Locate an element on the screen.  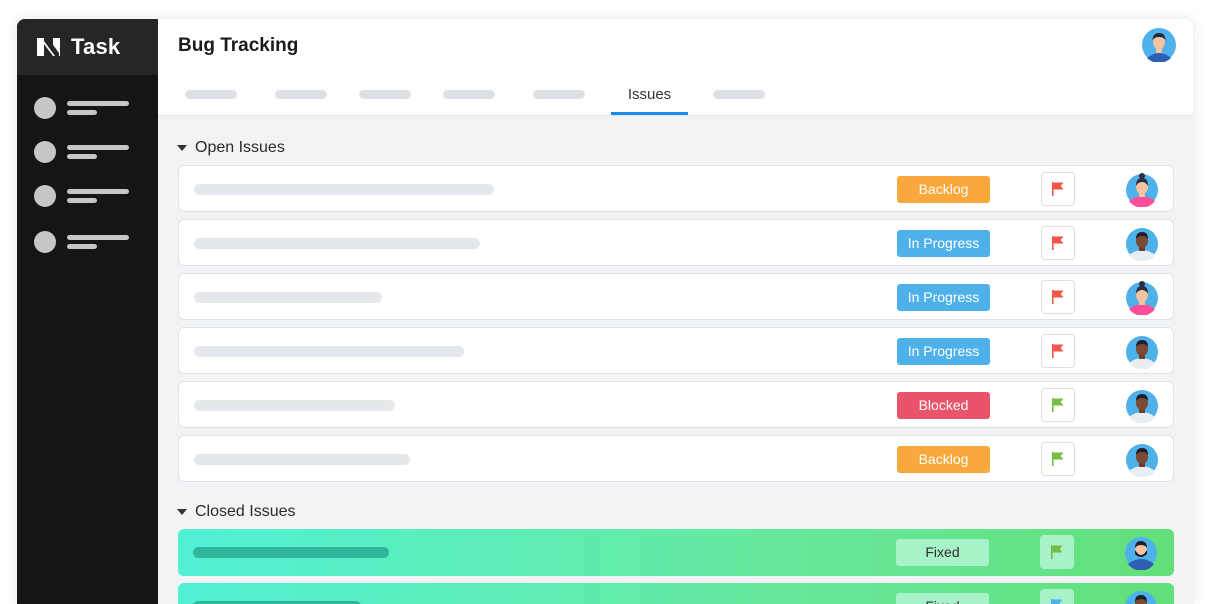
user-avatar-icon is located at coordinates (1159, 45).